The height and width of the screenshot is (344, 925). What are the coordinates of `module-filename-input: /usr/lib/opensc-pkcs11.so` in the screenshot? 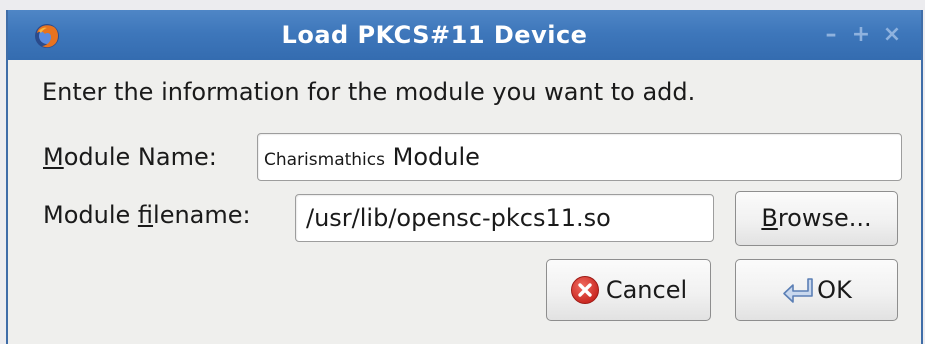 It's located at (504, 218).